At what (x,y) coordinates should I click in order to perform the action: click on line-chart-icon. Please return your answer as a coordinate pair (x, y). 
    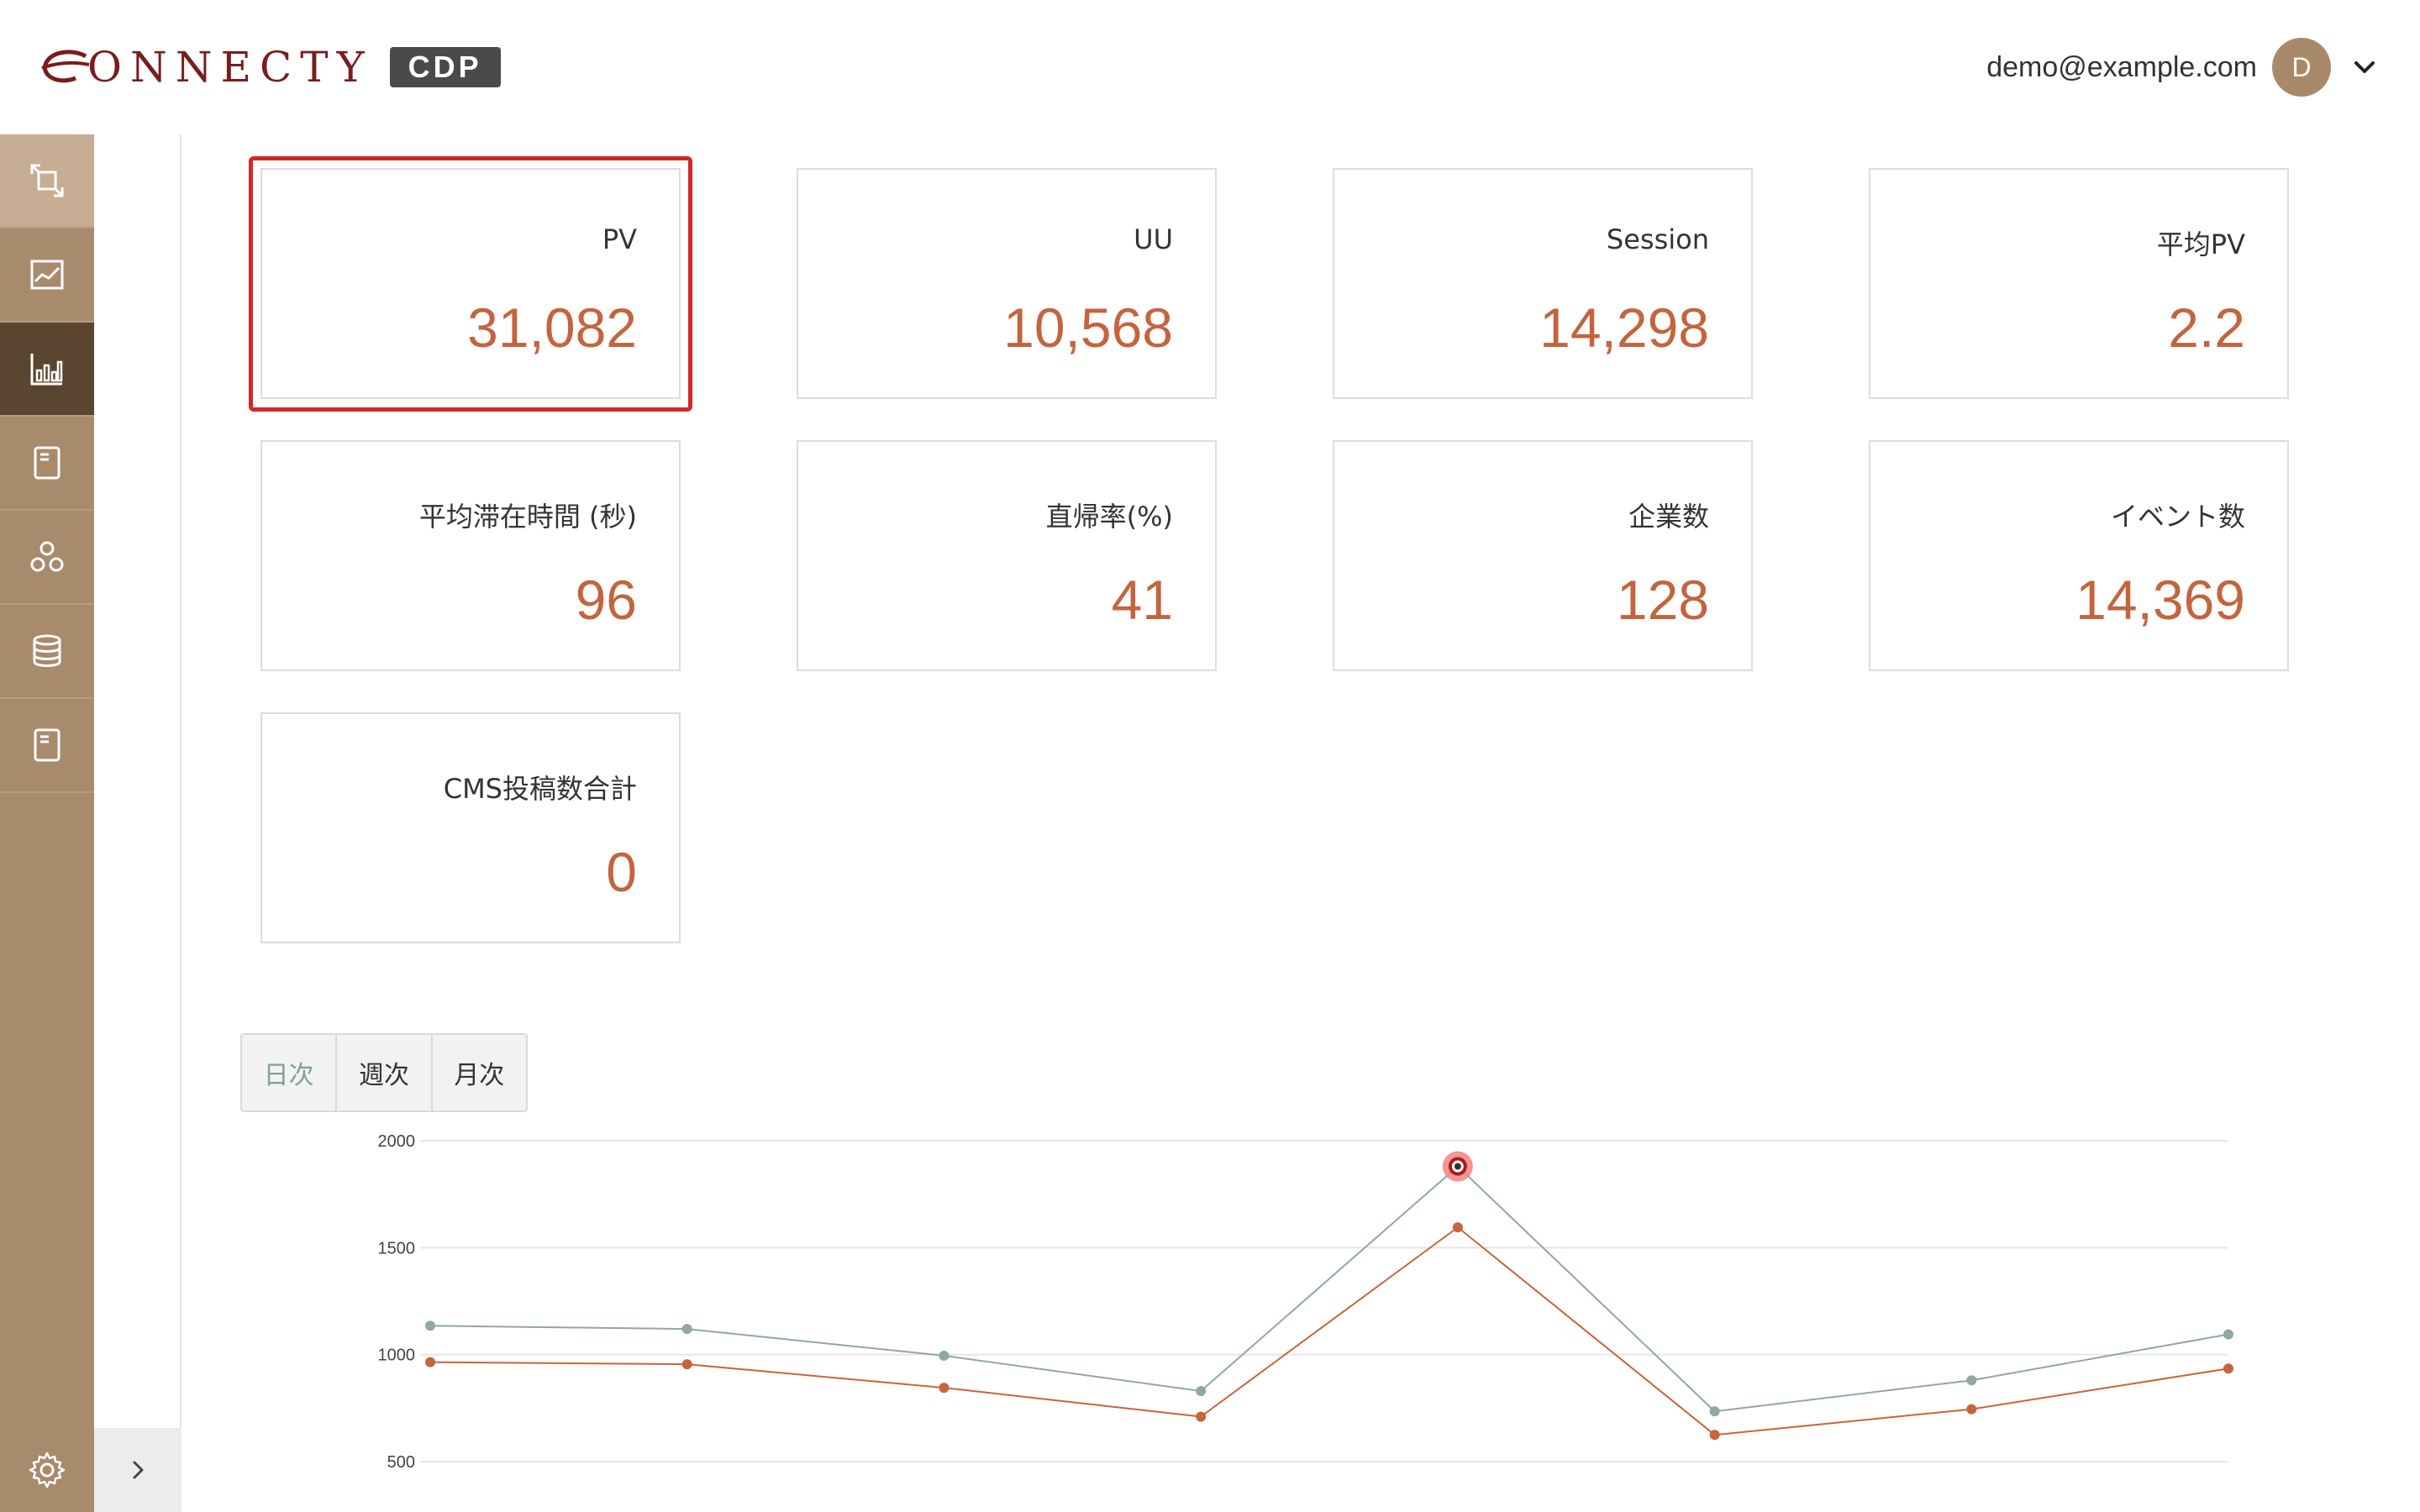
    Looking at the image, I should click on (47, 275).